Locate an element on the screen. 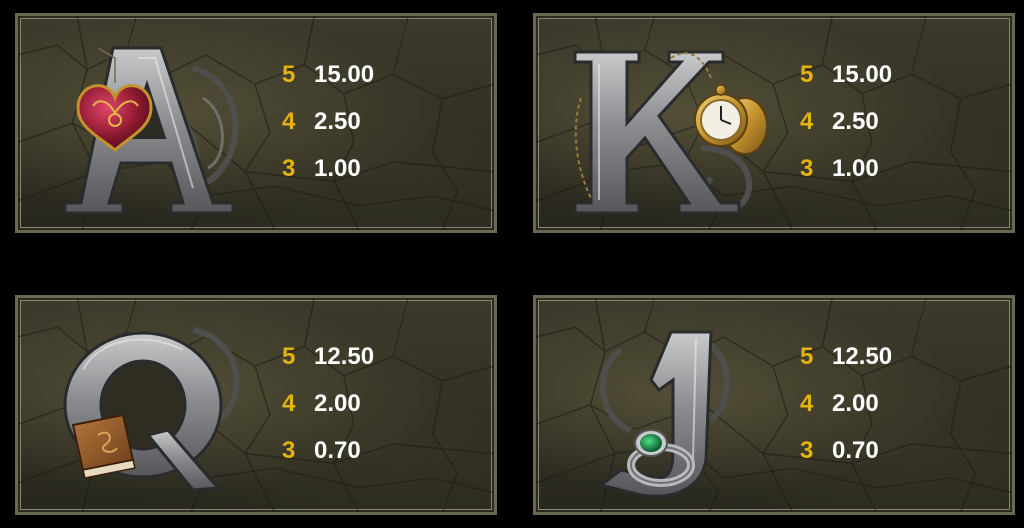 The height and width of the screenshot is (528, 1024). symbol-k is located at coordinates (664, 126).